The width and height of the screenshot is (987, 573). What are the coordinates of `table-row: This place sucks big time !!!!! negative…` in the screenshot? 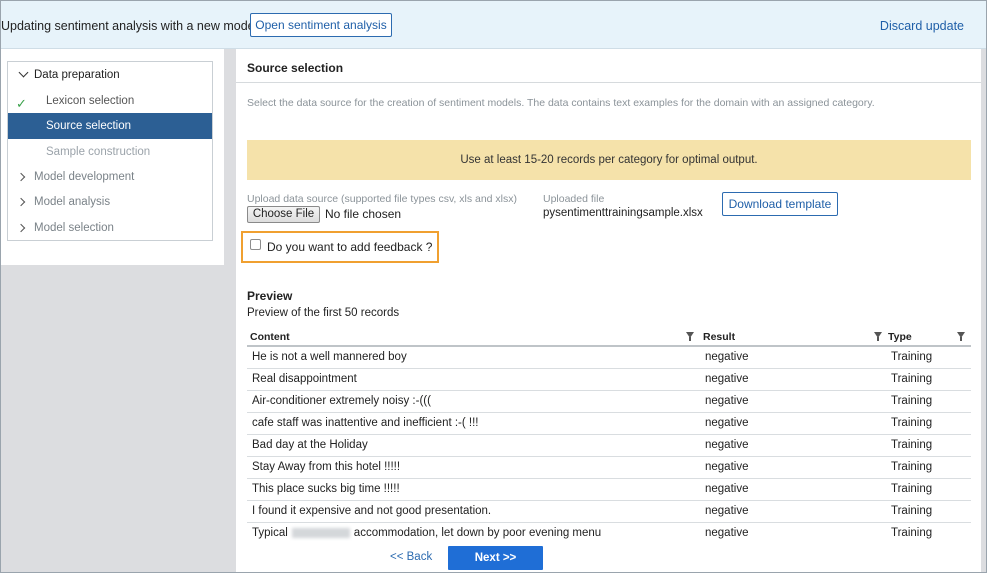 It's located at (609, 490).